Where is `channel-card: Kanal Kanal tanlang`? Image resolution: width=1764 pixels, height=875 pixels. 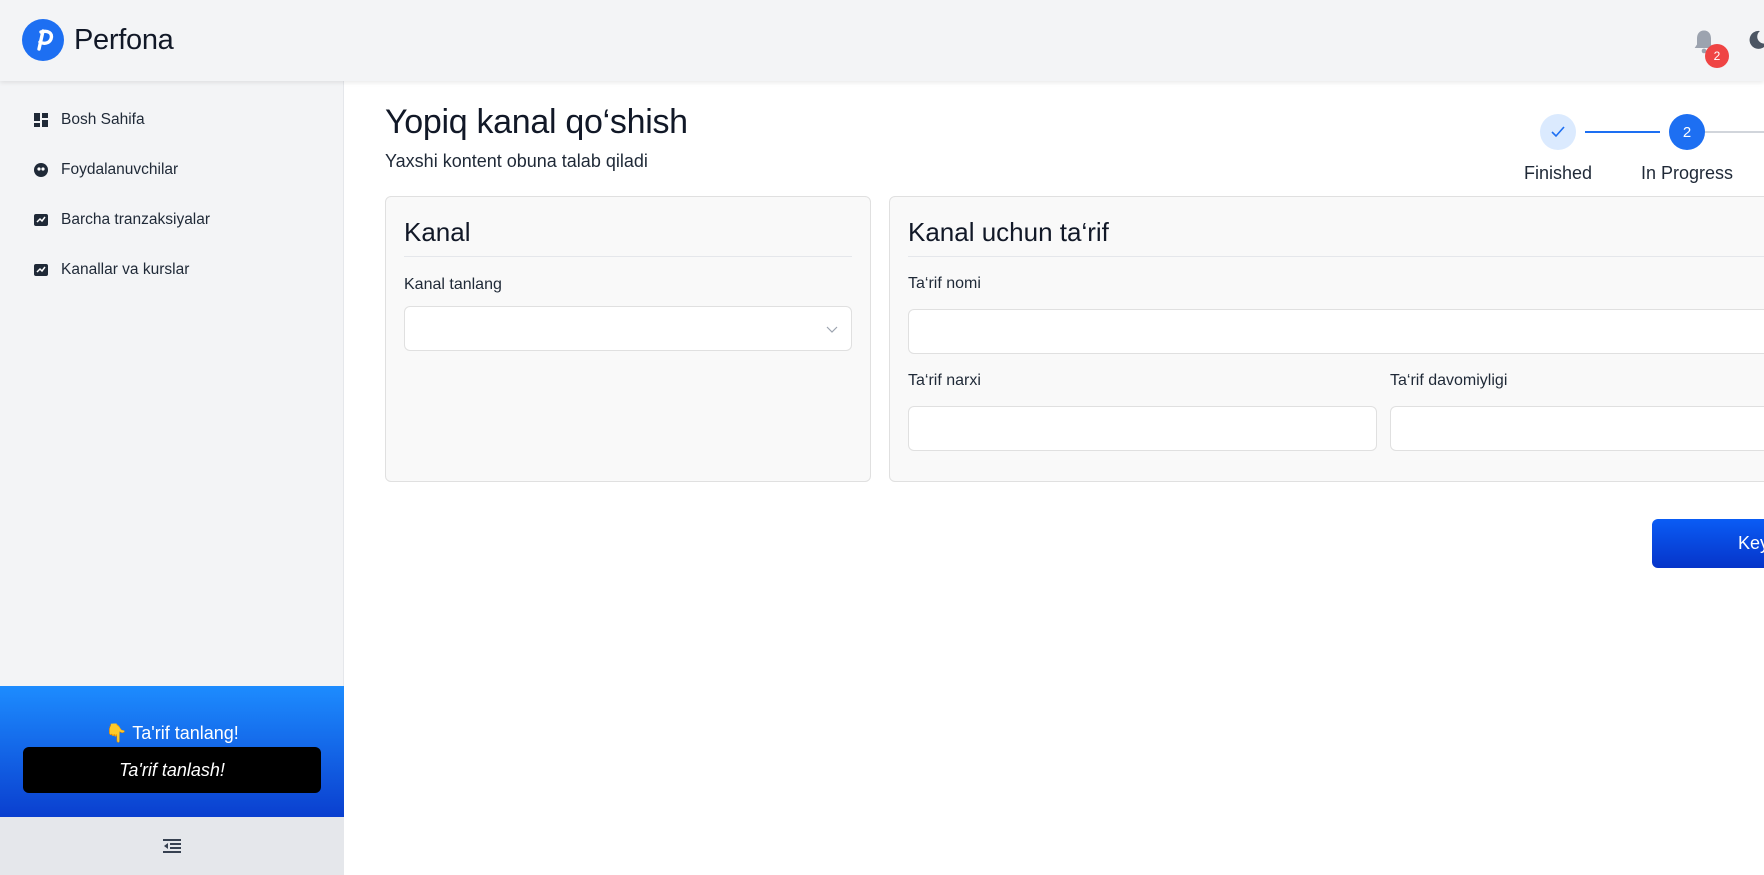
channel-card: Kanal Kanal tanlang is located at coordinates (628, 339).